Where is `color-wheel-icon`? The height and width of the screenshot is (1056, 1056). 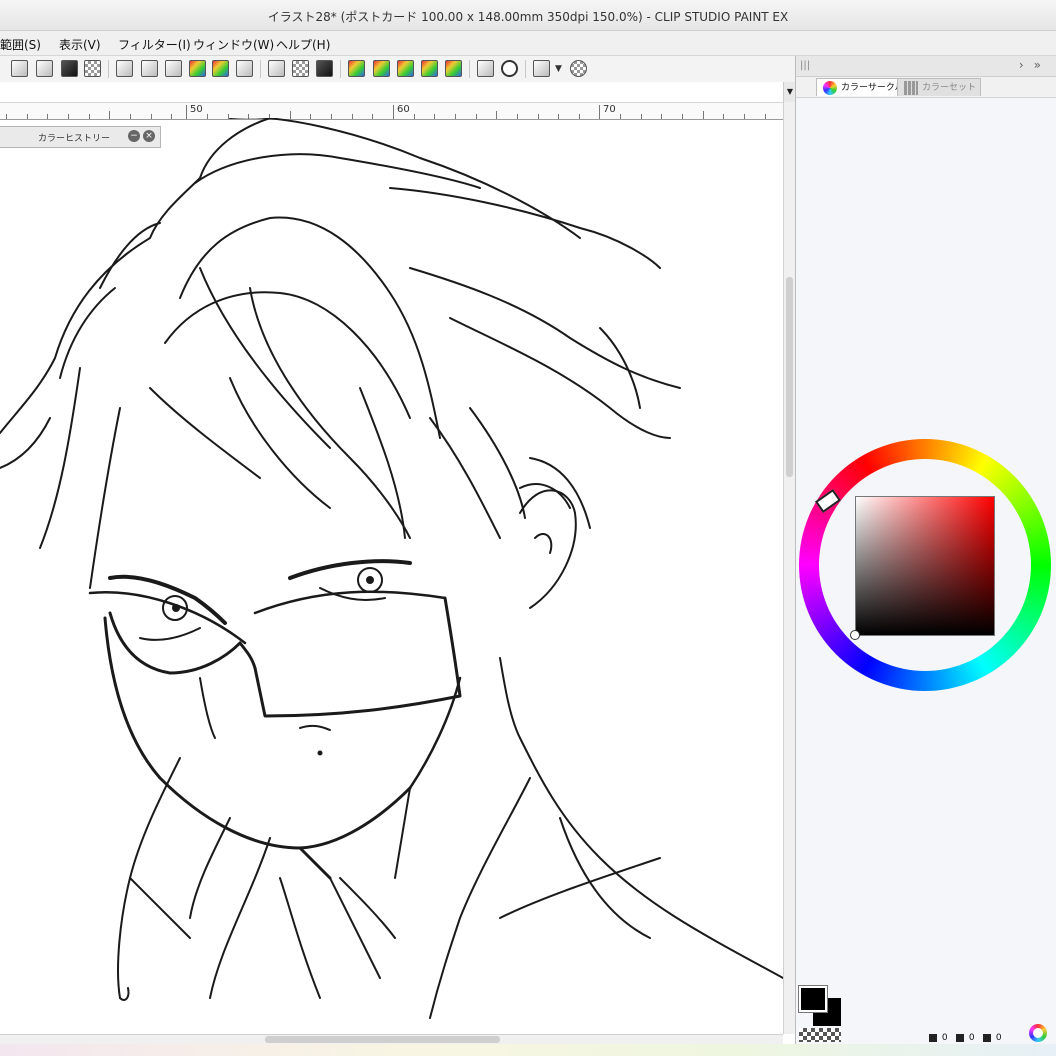
color-wheel-icon is located at coordinates (830, 88).